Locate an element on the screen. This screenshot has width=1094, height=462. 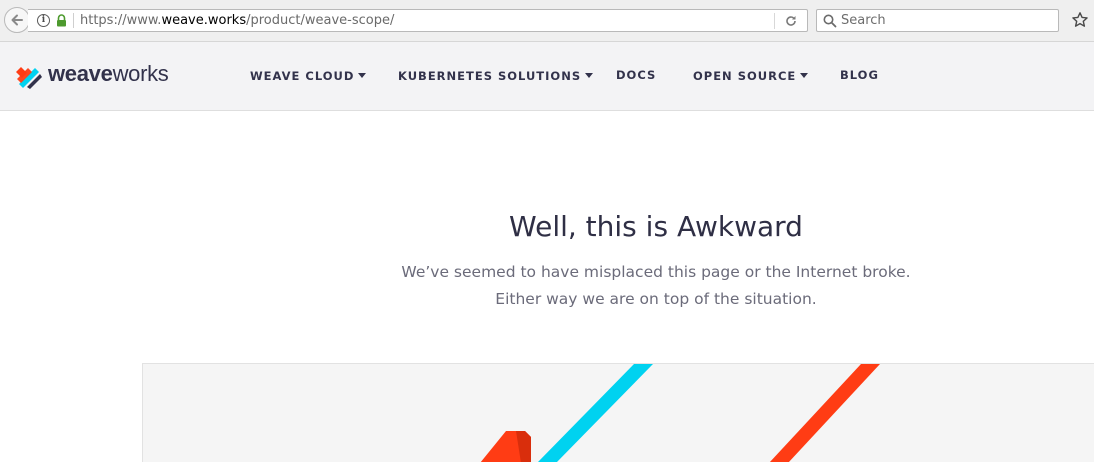
nav-blog-label: BLOG is located at coordinates (859, 75).